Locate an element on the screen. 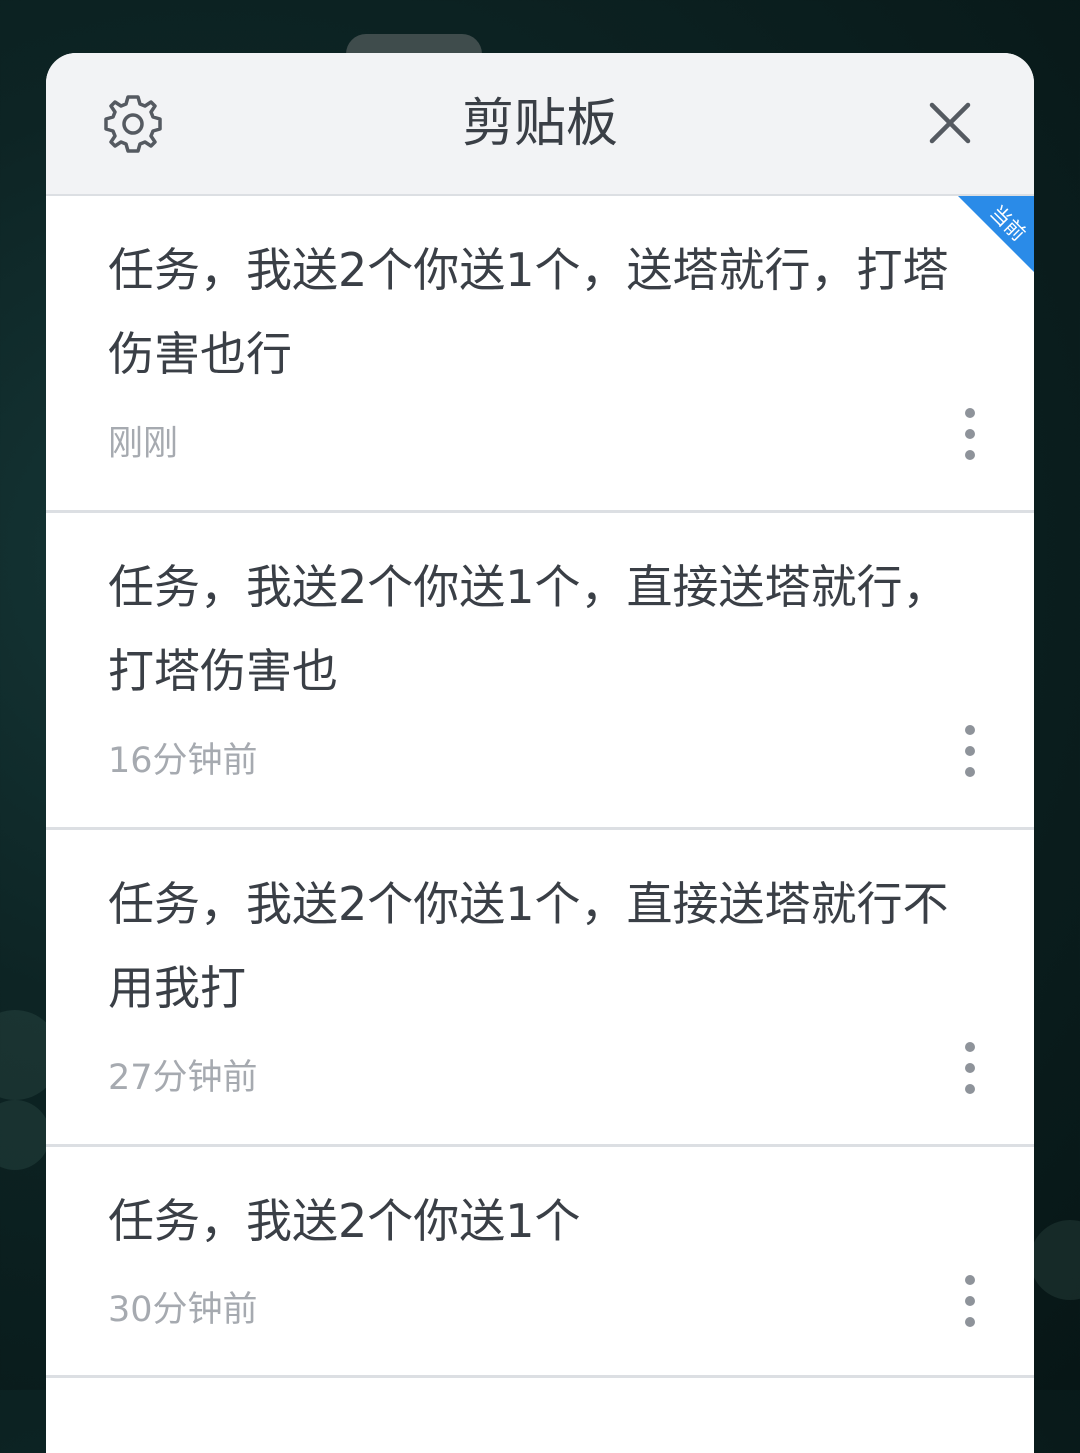  clipboard-item-time: 刚刚 is located at coordinates (143, 444).